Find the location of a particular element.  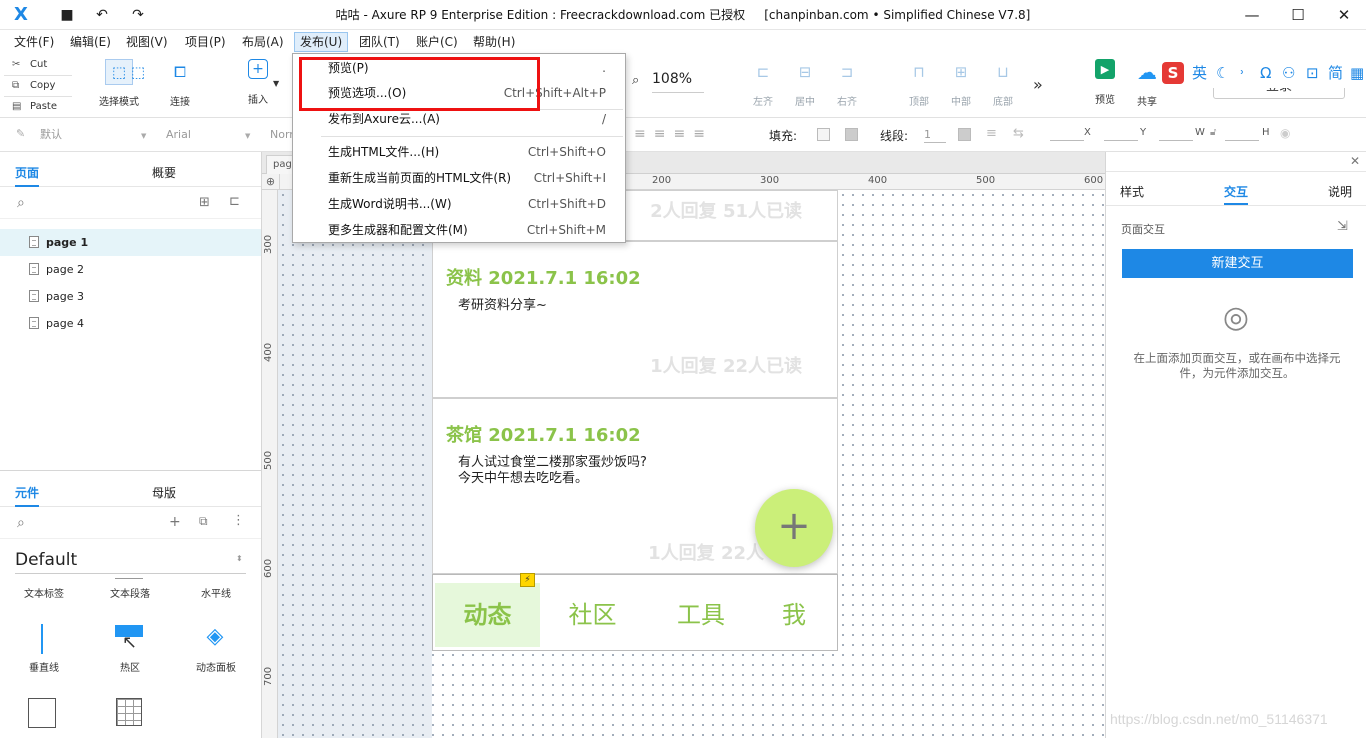

moon-icon: ☾ is located at coordinates (1222, 73).